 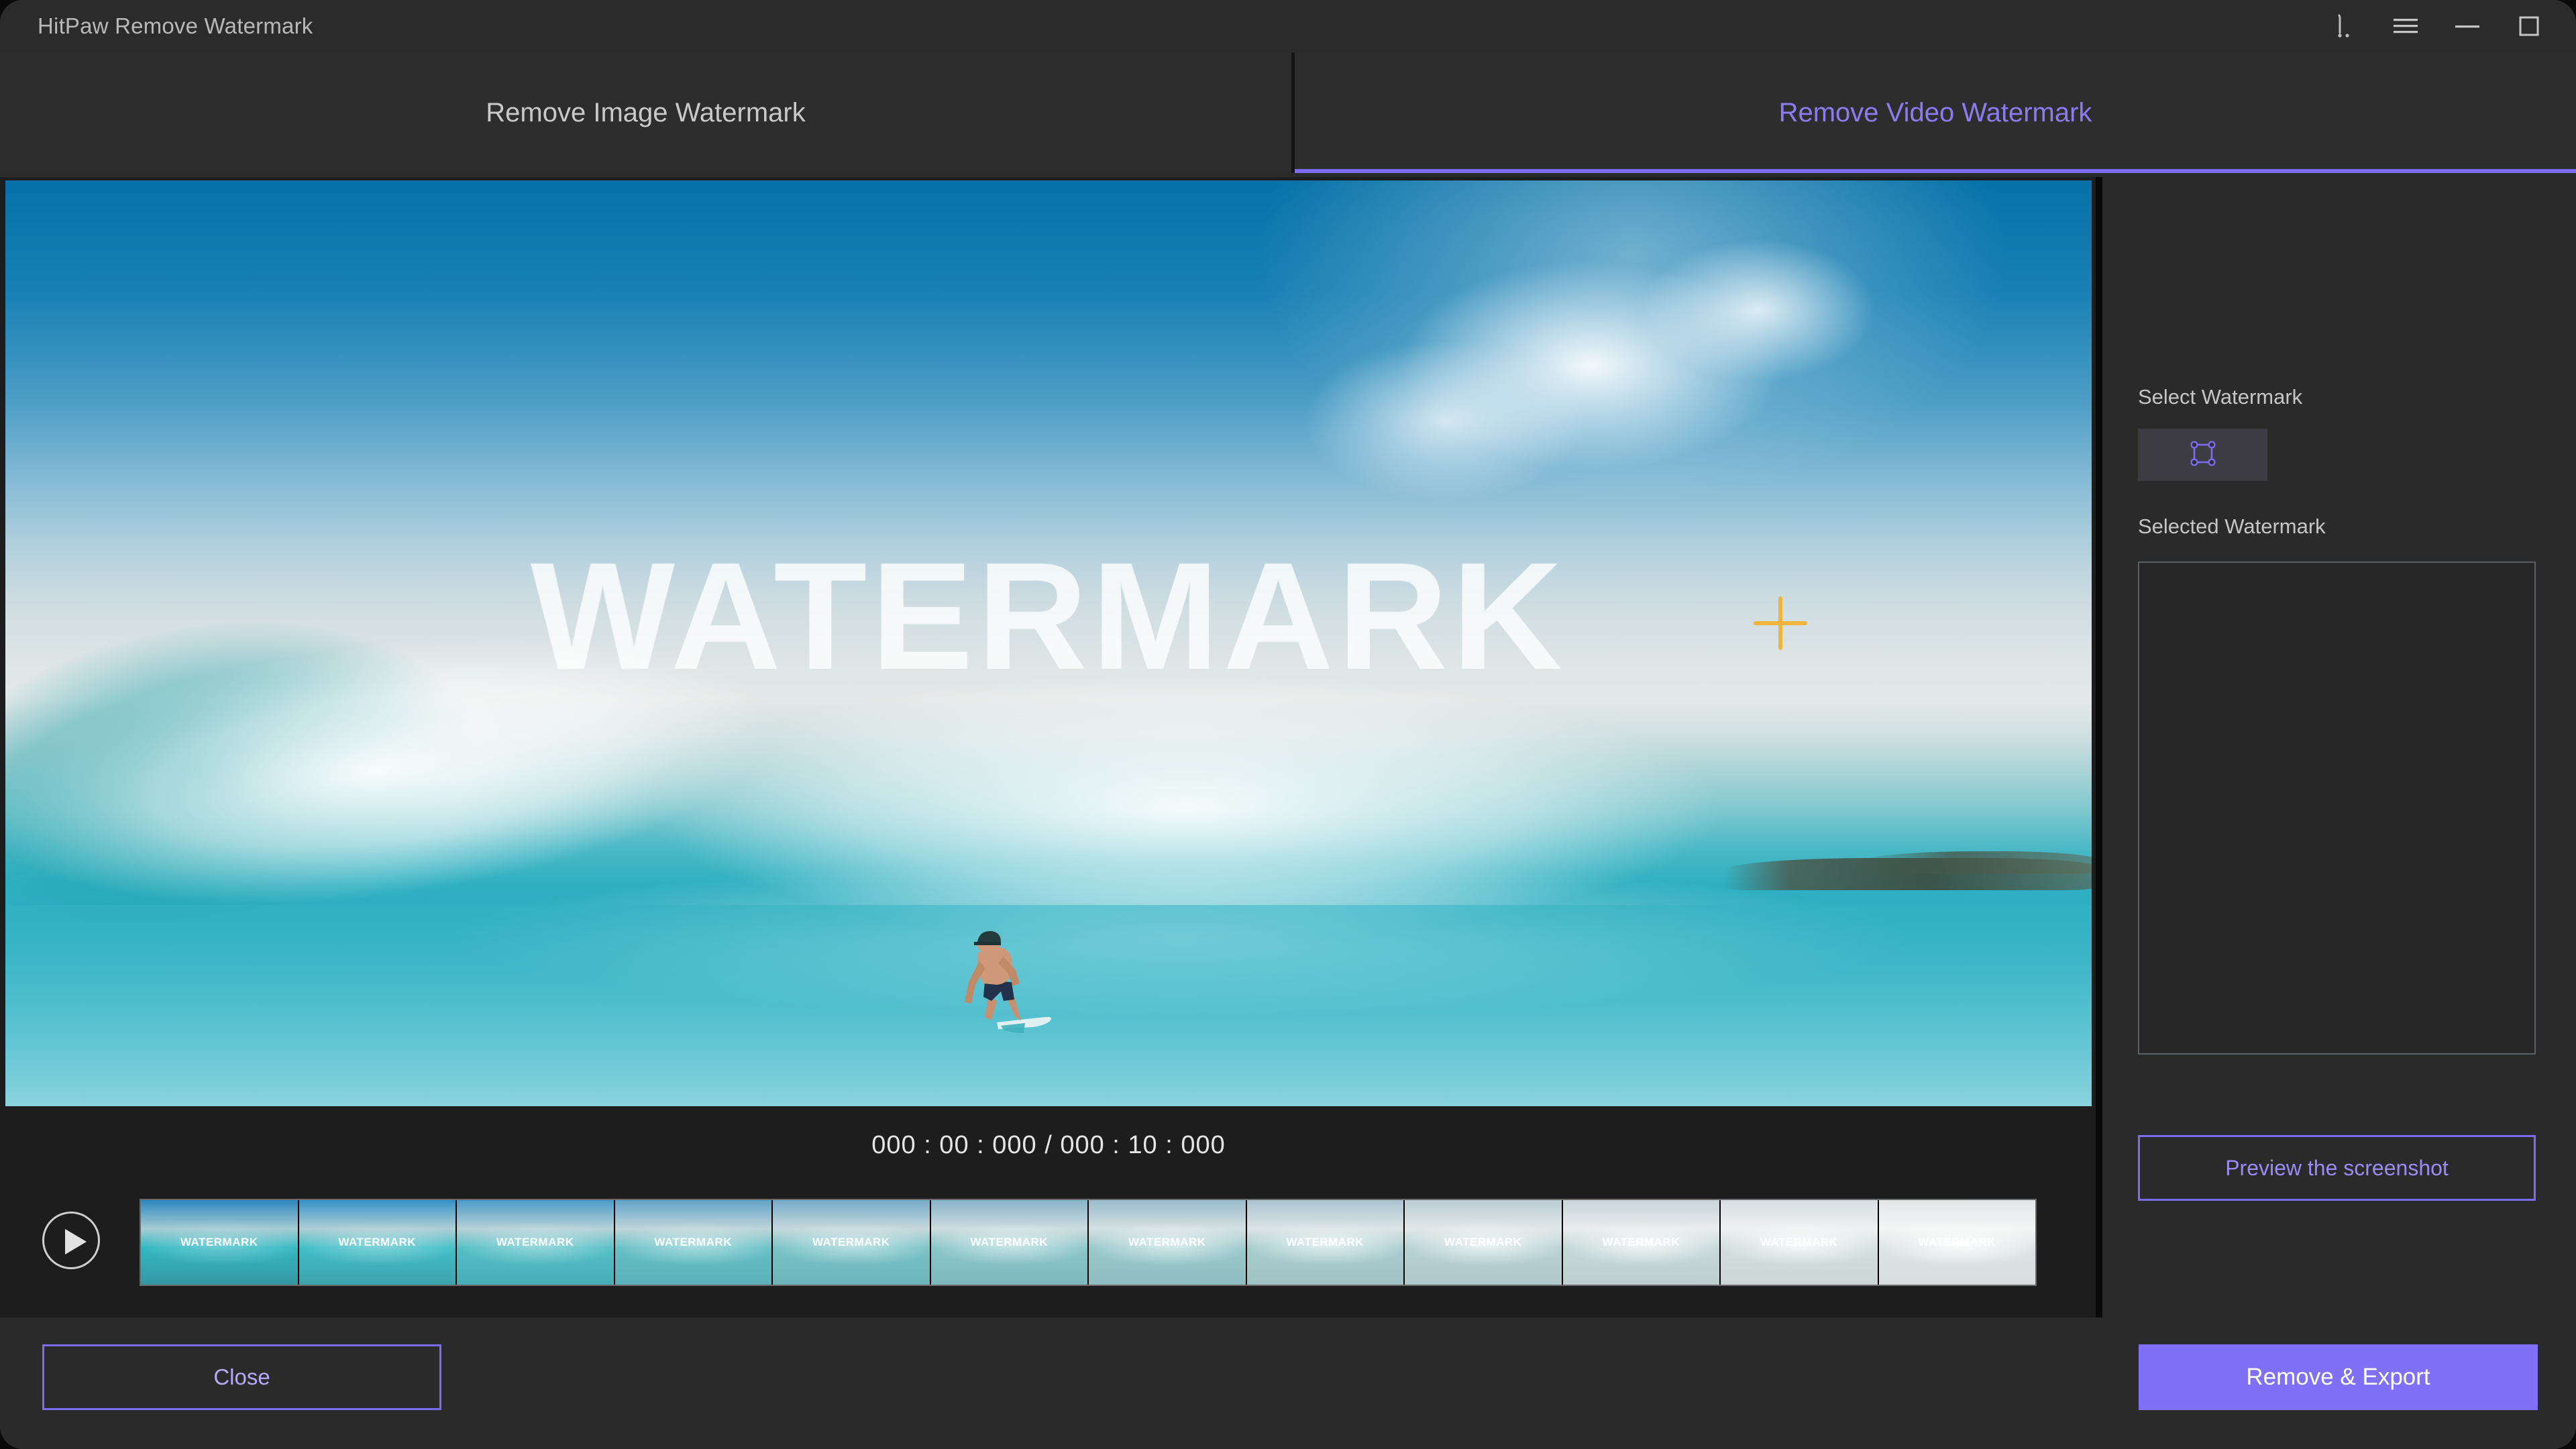 I want to click on selection-box-tool-button, so click(x=2202, y=455).